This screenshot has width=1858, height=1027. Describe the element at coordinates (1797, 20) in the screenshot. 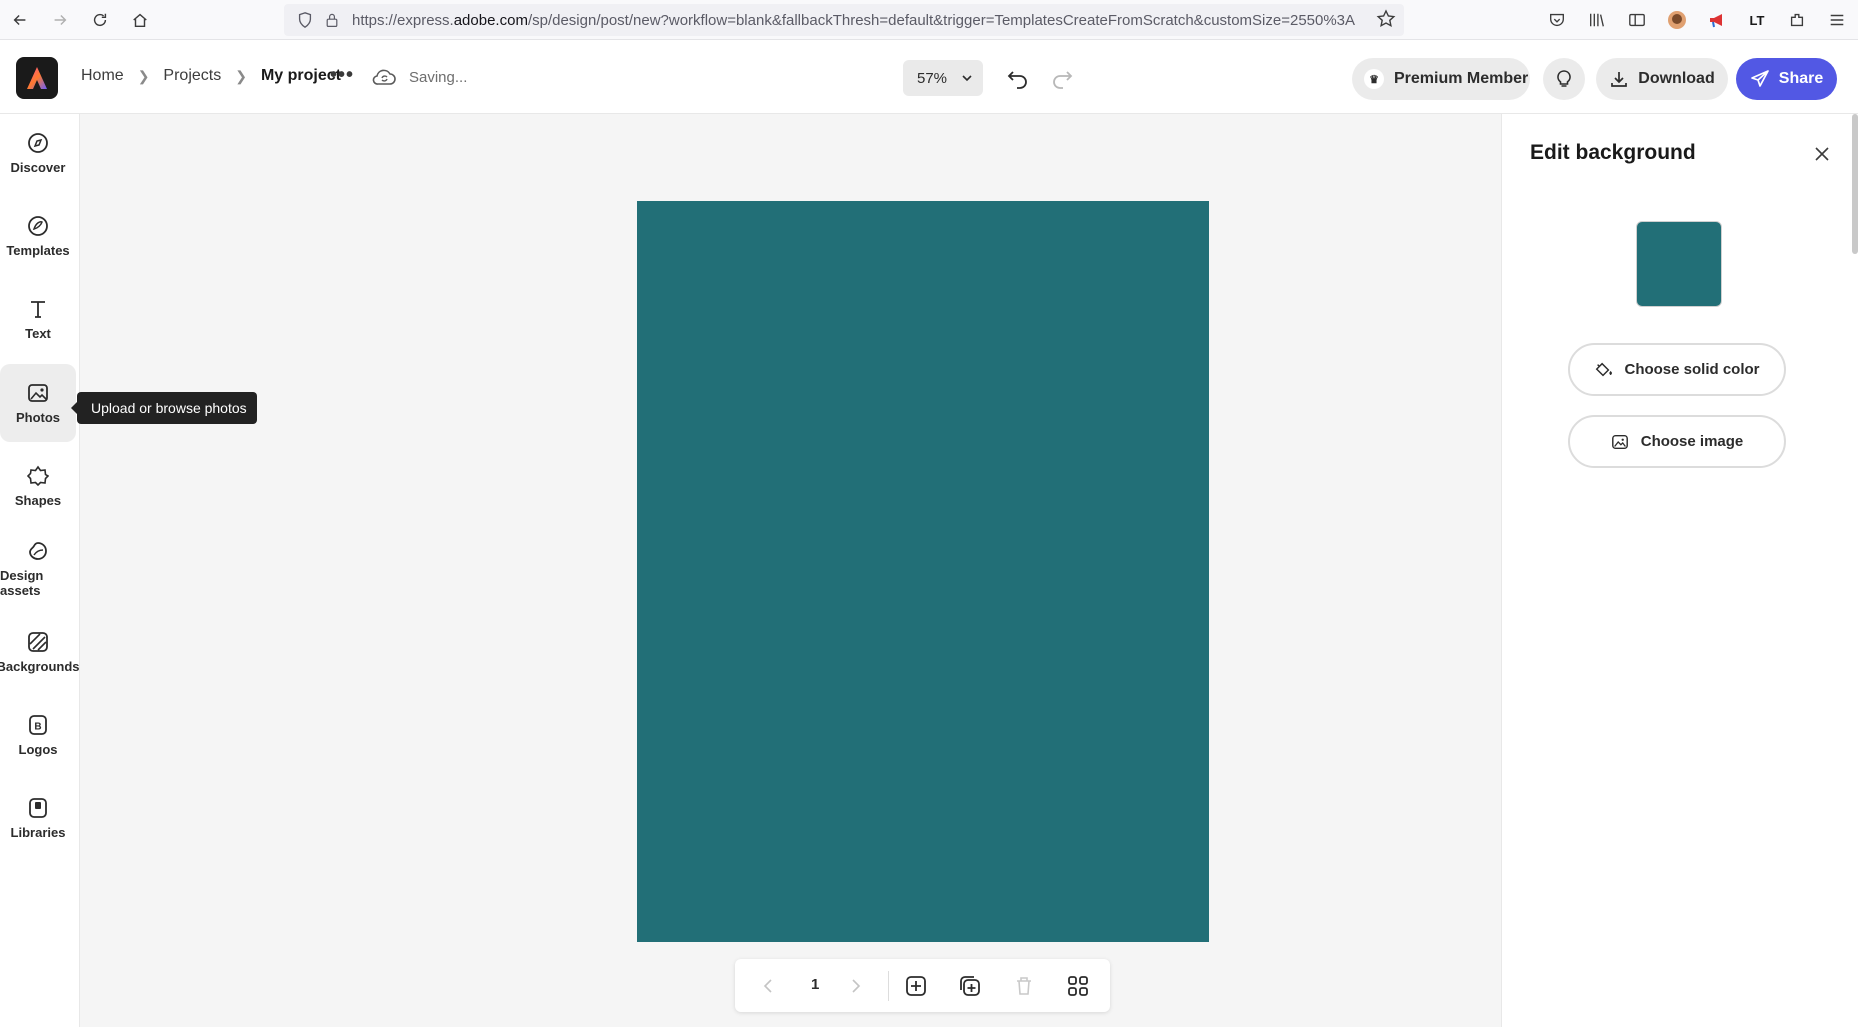

I see `extensions-puzzle-icon` at that location.